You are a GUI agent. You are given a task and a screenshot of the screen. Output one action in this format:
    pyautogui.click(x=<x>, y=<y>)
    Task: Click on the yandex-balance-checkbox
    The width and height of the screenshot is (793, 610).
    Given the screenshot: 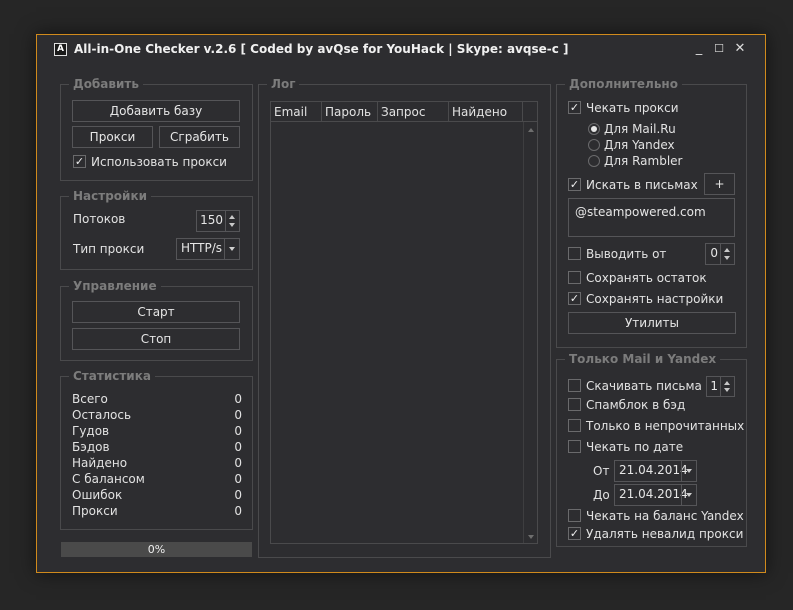 What is the action you would take?
    pyautogui.click(x=574, y=515)
    